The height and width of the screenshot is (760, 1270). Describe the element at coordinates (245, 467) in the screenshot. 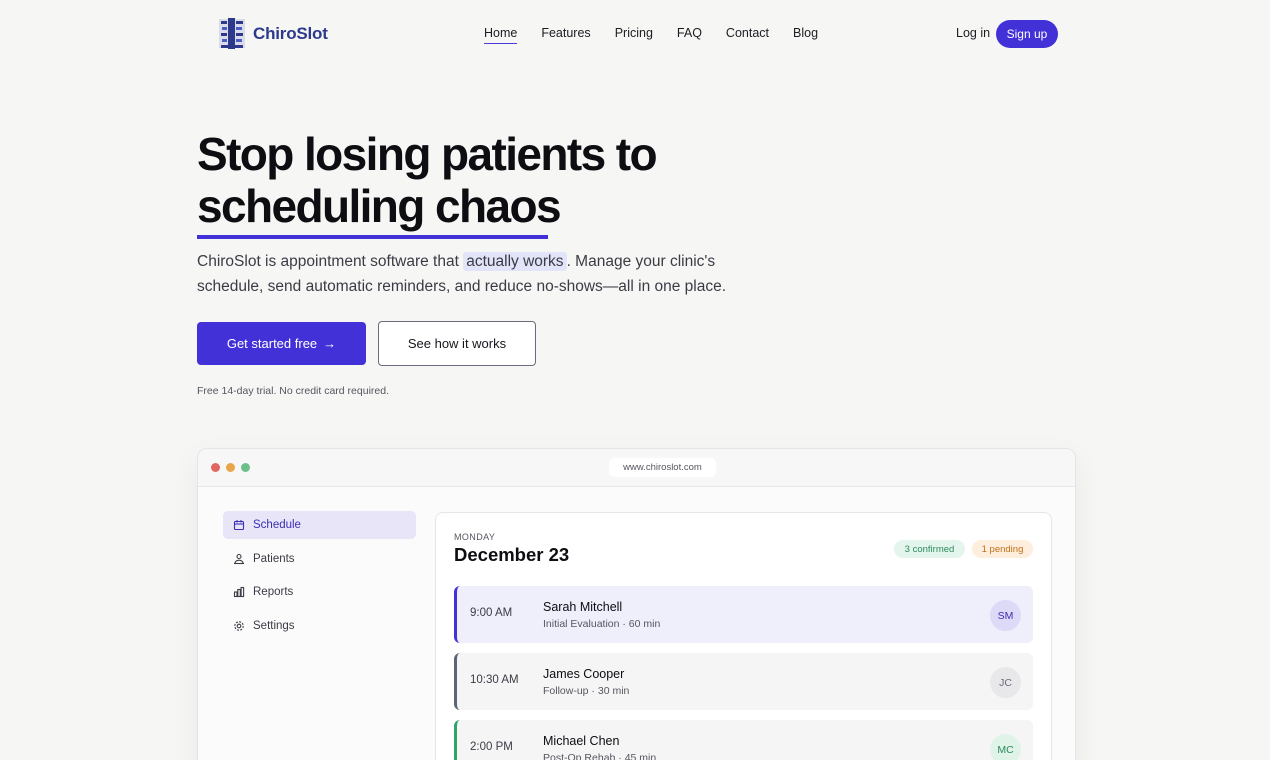

I see `maximize-dot-icon` at that location.